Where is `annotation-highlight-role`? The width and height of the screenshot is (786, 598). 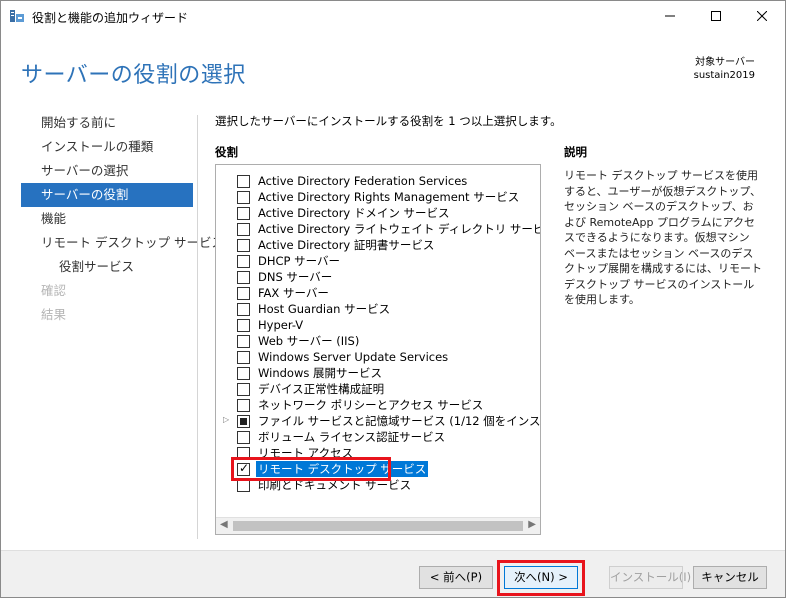 annotation-highlight-role is located at coordinates (311, 469).